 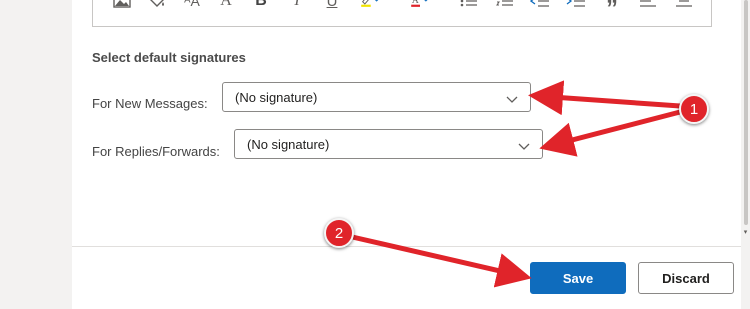 I want to click on italic-icon: I, so click(x=297, y=6).